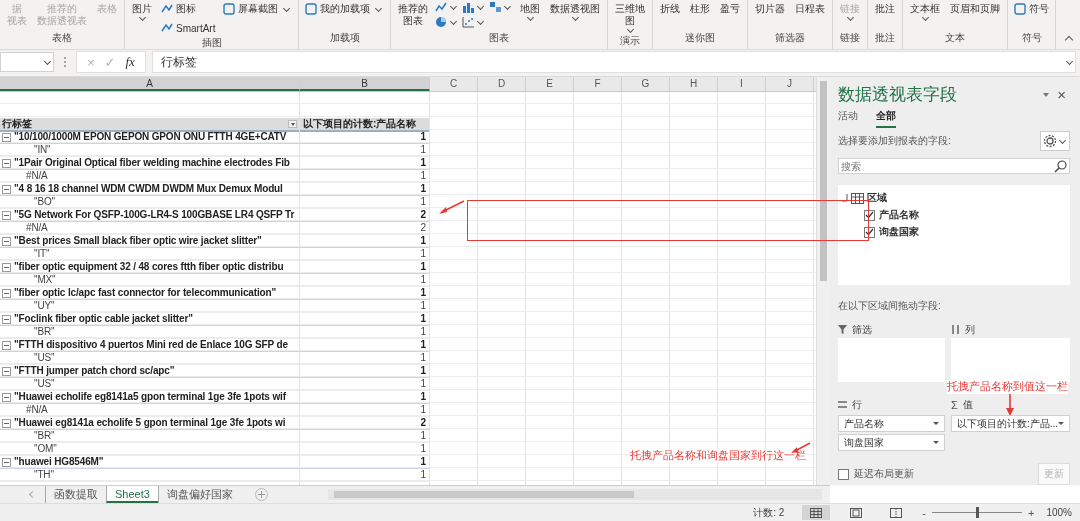 Image resolution: width=1080 pixels, height=521 pixels. Describe the element at coordinates (1061, 94) in the screenshot. I see `close-button: ×` at that location.